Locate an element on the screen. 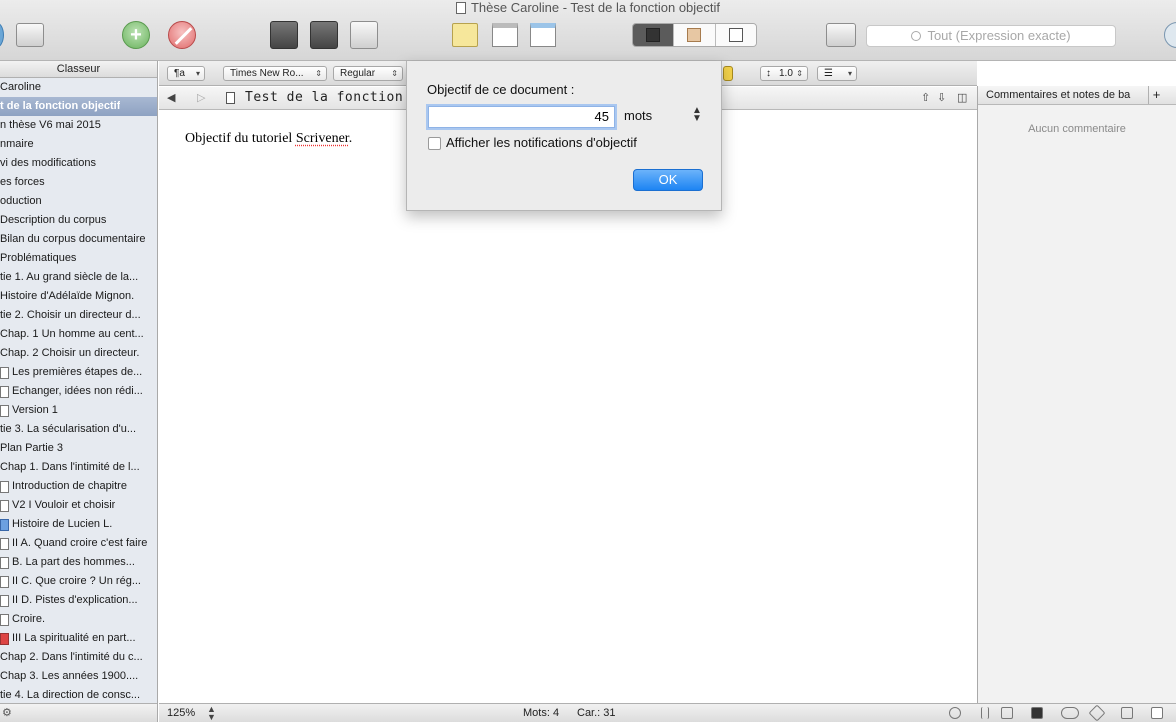  inspector-button is located at coordinates (841, 35).